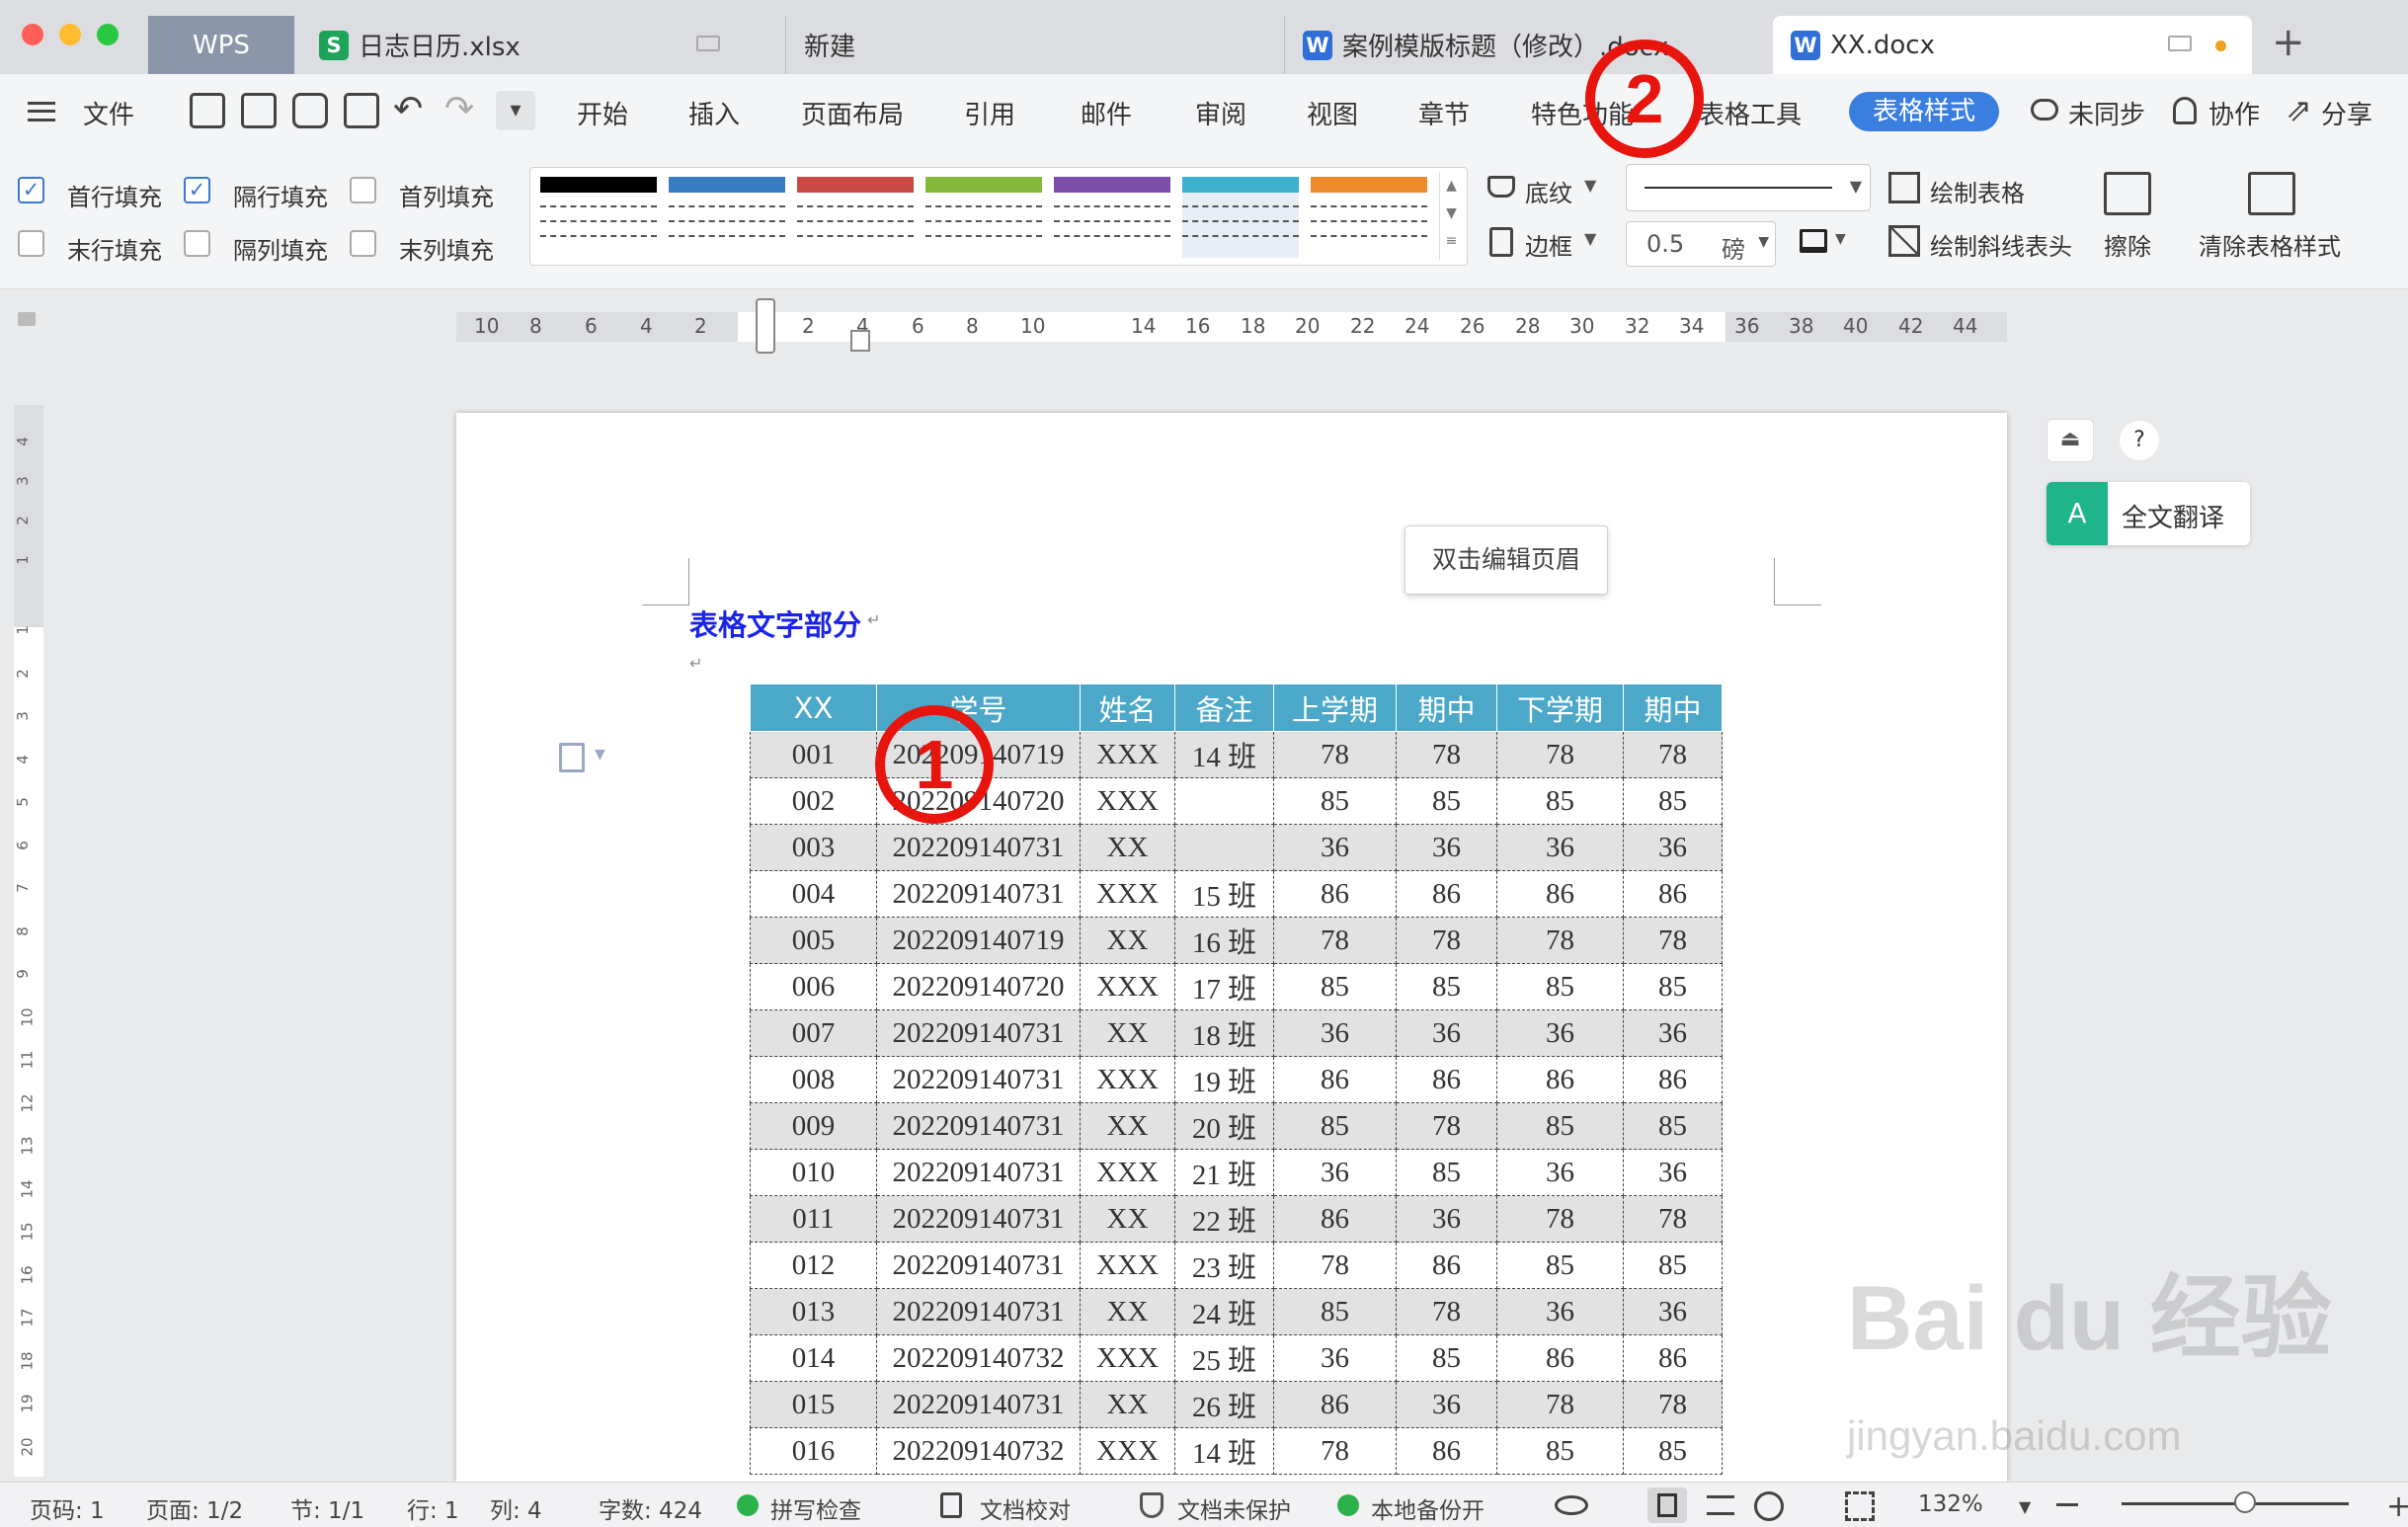 The image size is (2408, 1527). Describe the element at coordinates (1224, 754) in the screenshot. I see `table-cell: 14 班` at that location.